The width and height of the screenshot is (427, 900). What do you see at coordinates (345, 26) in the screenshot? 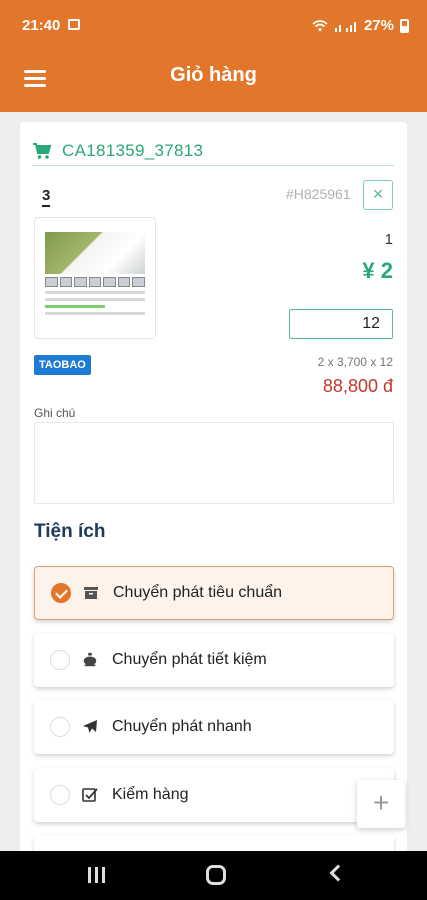
I see `signal-icon` at bounding box center [345, 26].